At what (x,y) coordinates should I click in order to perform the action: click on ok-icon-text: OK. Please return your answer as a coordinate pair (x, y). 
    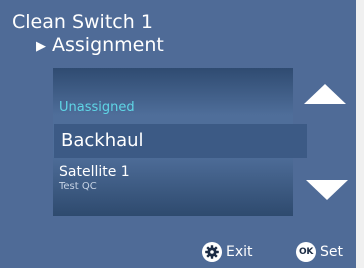
    Looking at the image, I should click on (306, 252).